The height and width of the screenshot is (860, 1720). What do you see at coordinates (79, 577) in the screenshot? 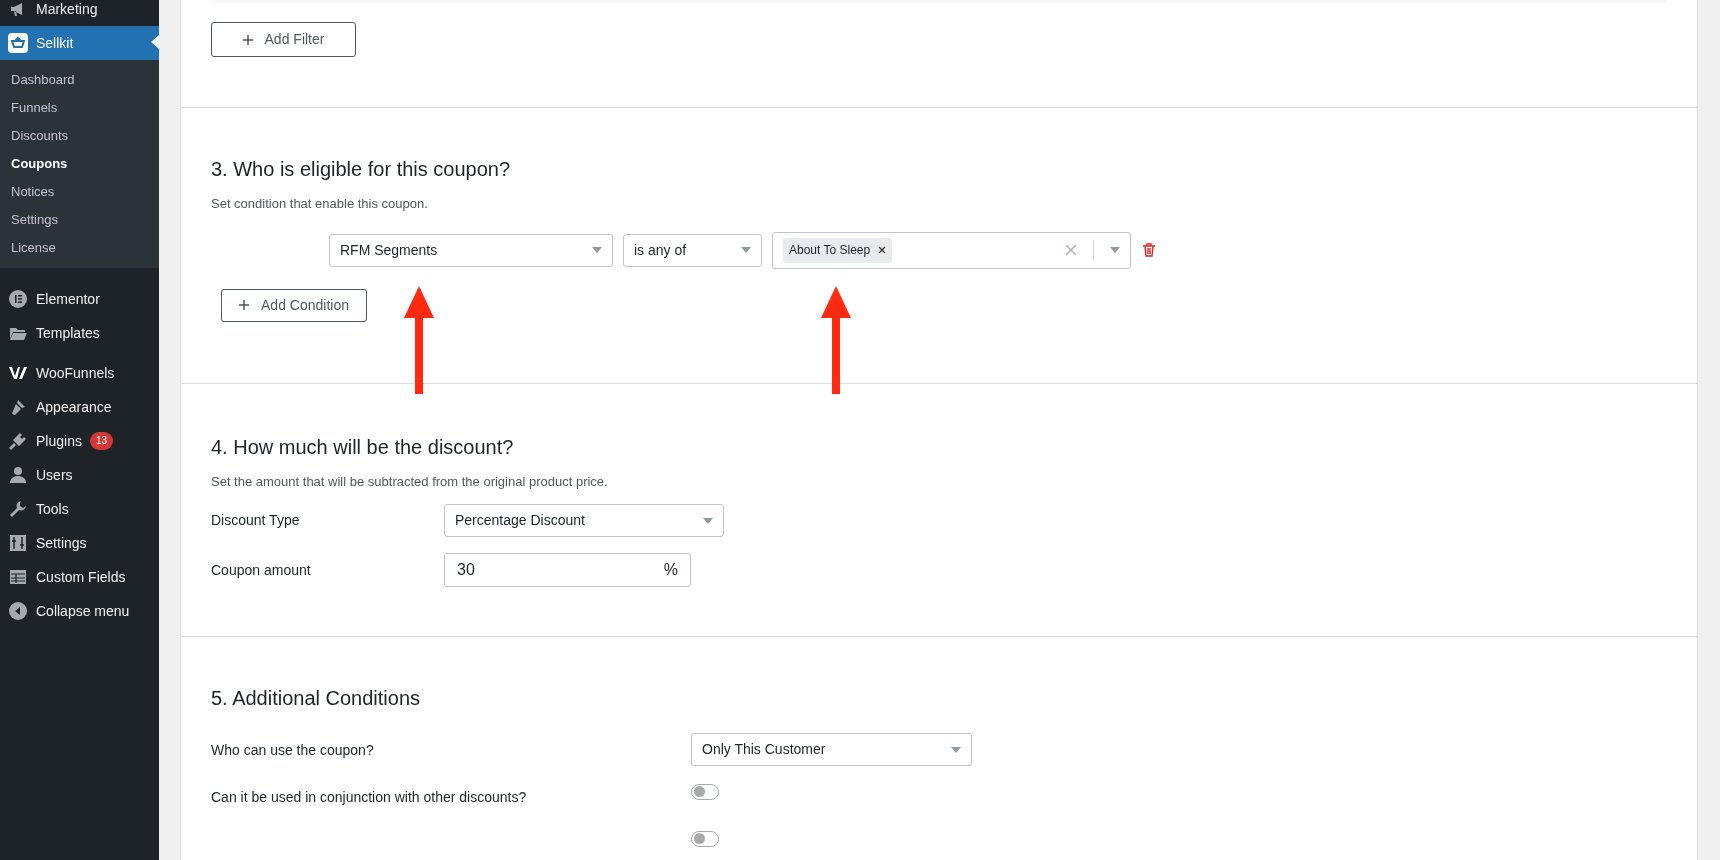
I see `sidebar-item: Custom Fields` at bounding box center [79, 577].